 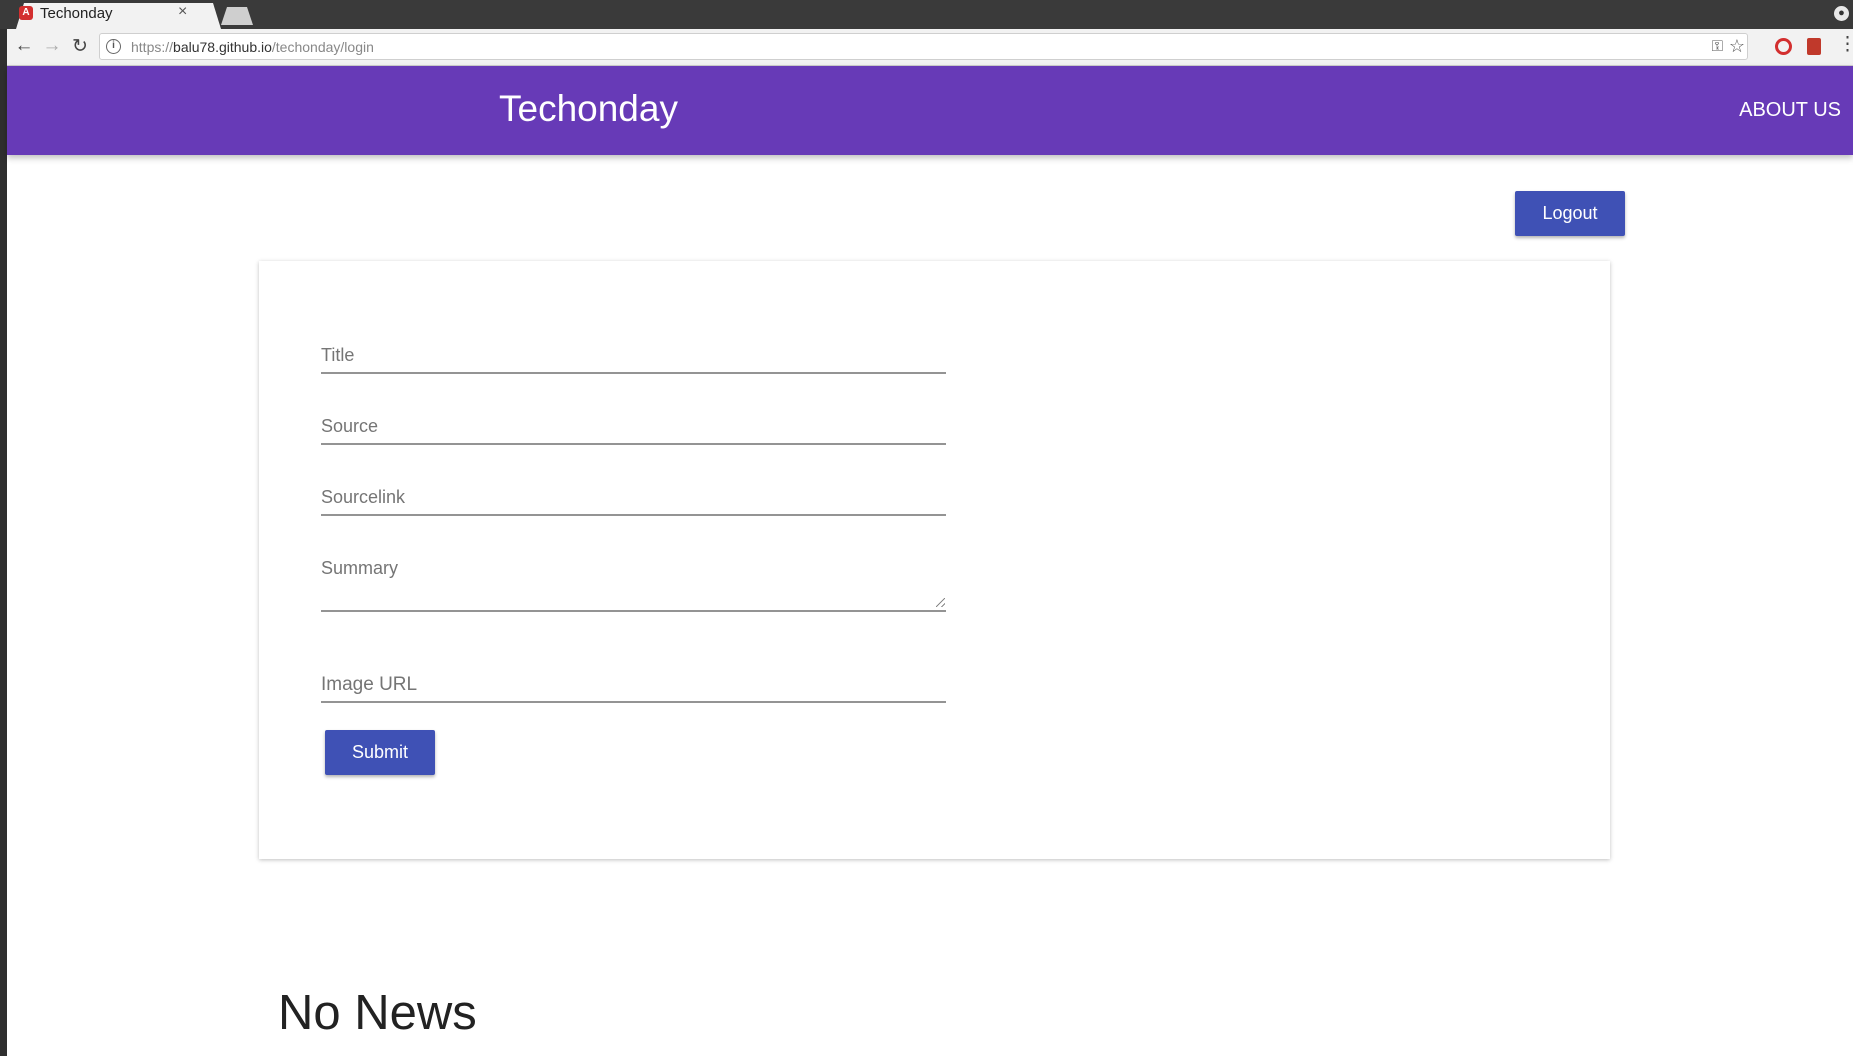 What do you see at coordinates (222, 47) in the screenshot?
I see `url-host: balu78.github.io` at bounding box center [222, 47].